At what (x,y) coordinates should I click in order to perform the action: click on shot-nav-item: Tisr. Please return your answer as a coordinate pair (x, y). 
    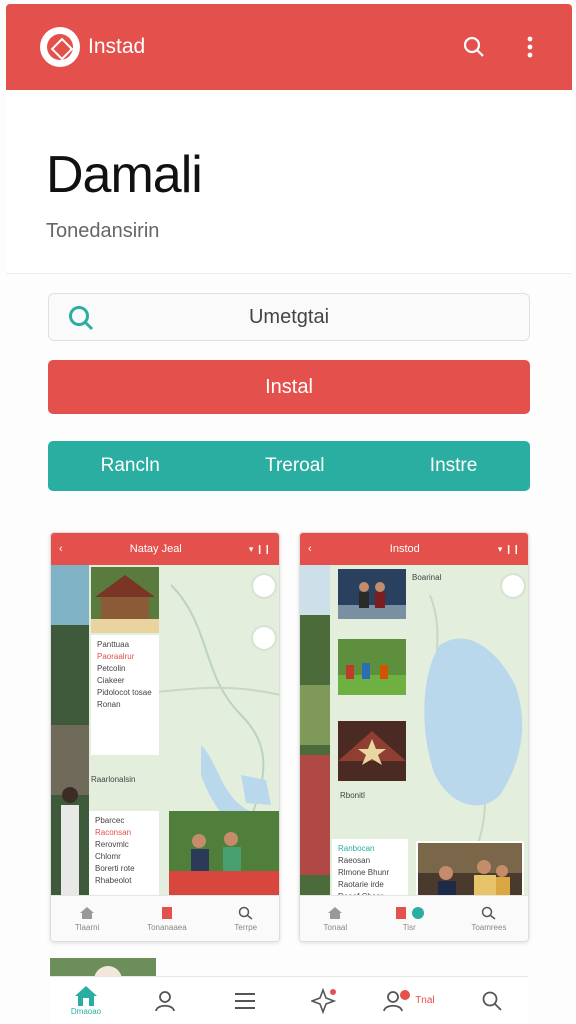
    Looking at the image, I should click on (409, 919).